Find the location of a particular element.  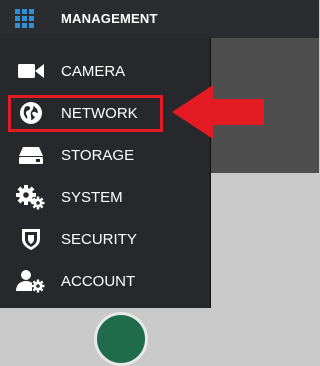

storage-drive-icon is located at coordinates (31, 155).